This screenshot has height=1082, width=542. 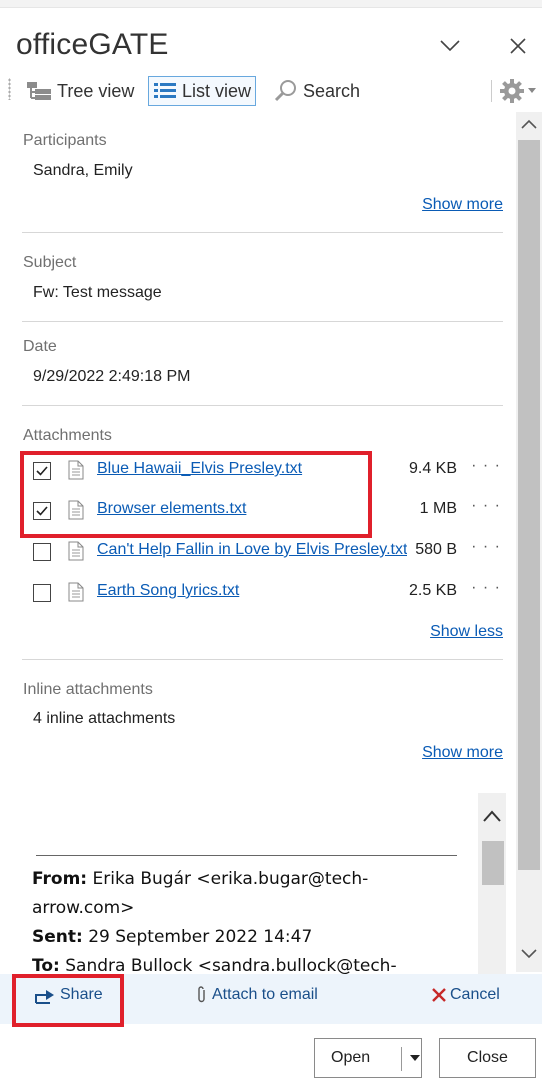 I want to click on preview-scrollbar, so click(x=492, y=888).